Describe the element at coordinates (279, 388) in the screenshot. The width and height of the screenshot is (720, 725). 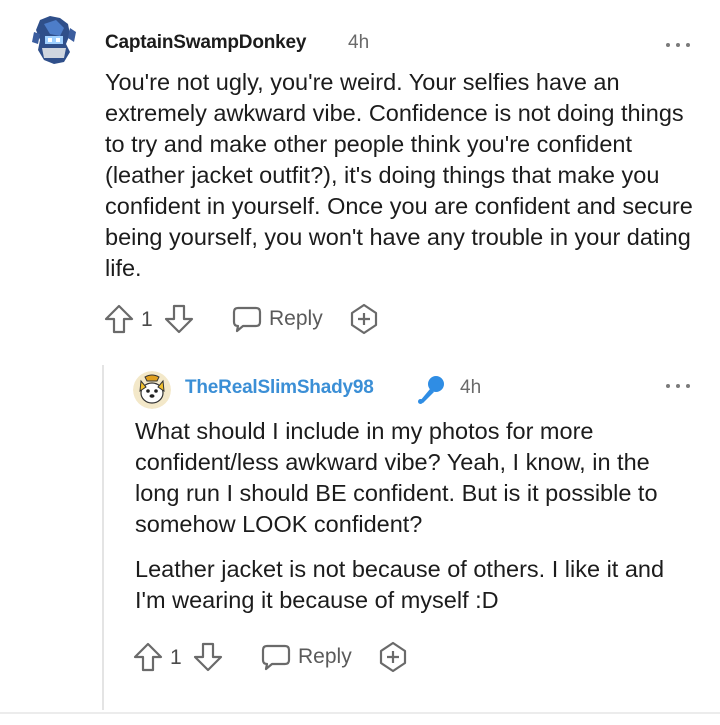
I see `comment-username: TheRealSlimShady98` at that location.